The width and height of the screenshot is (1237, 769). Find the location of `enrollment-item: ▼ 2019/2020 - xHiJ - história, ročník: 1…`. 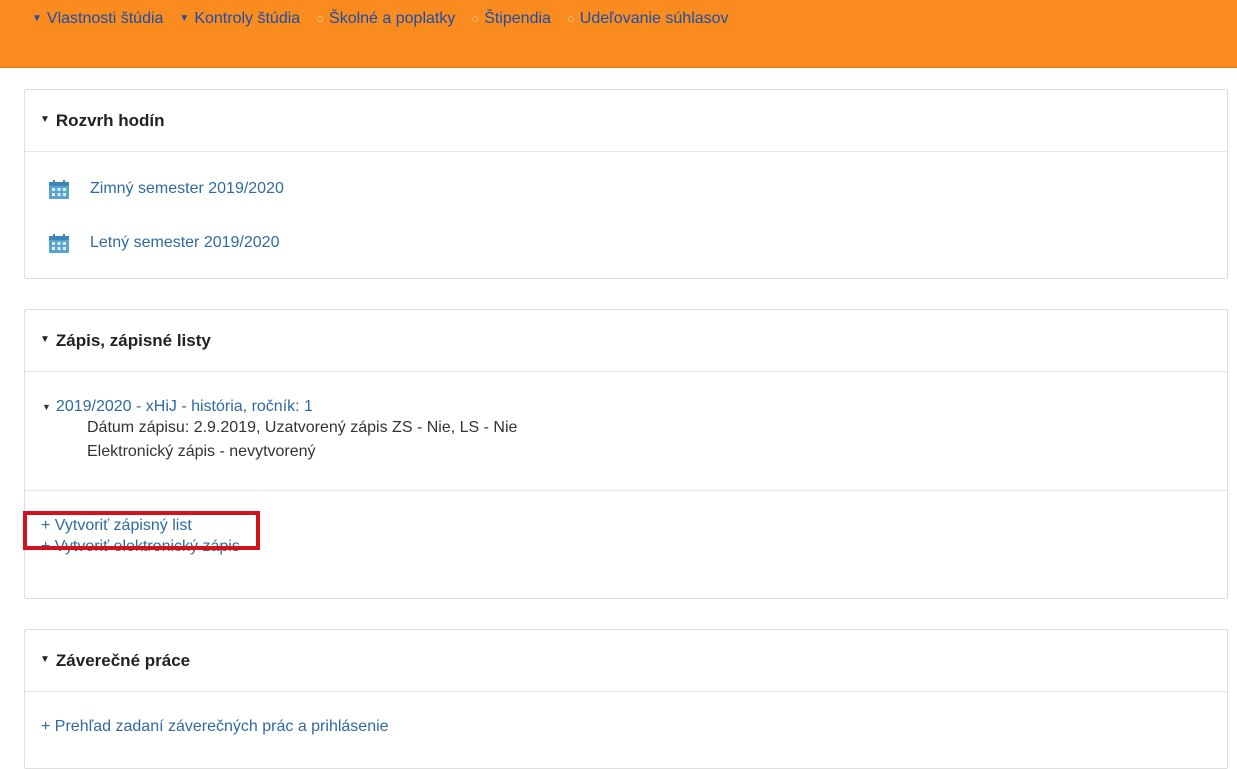

enrollment-item: ▼ 2019/2020 - xHiJ - história, ročník: 1… is located at coordinates (626, 418).